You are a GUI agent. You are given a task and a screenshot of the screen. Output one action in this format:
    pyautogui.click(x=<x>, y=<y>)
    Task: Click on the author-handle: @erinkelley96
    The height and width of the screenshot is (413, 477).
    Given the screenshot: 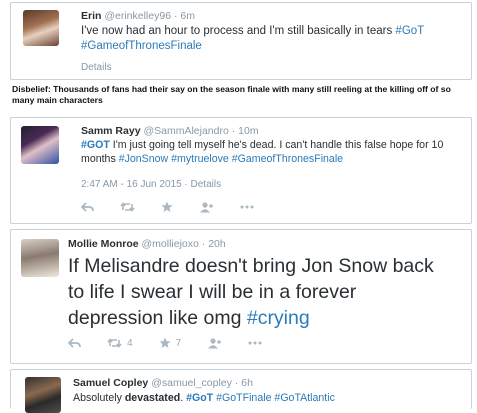 What is the action you would take?
    pyautogui.click(x=137, y=16)
    